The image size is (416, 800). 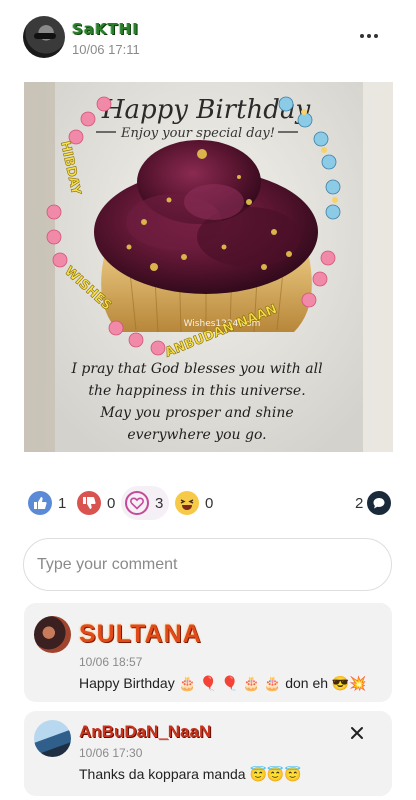 What do you see at coordinates (196, 435) in the screenshot?
I see `image-message-line-4: everywhere you go.` at bounding box center [196, 435].